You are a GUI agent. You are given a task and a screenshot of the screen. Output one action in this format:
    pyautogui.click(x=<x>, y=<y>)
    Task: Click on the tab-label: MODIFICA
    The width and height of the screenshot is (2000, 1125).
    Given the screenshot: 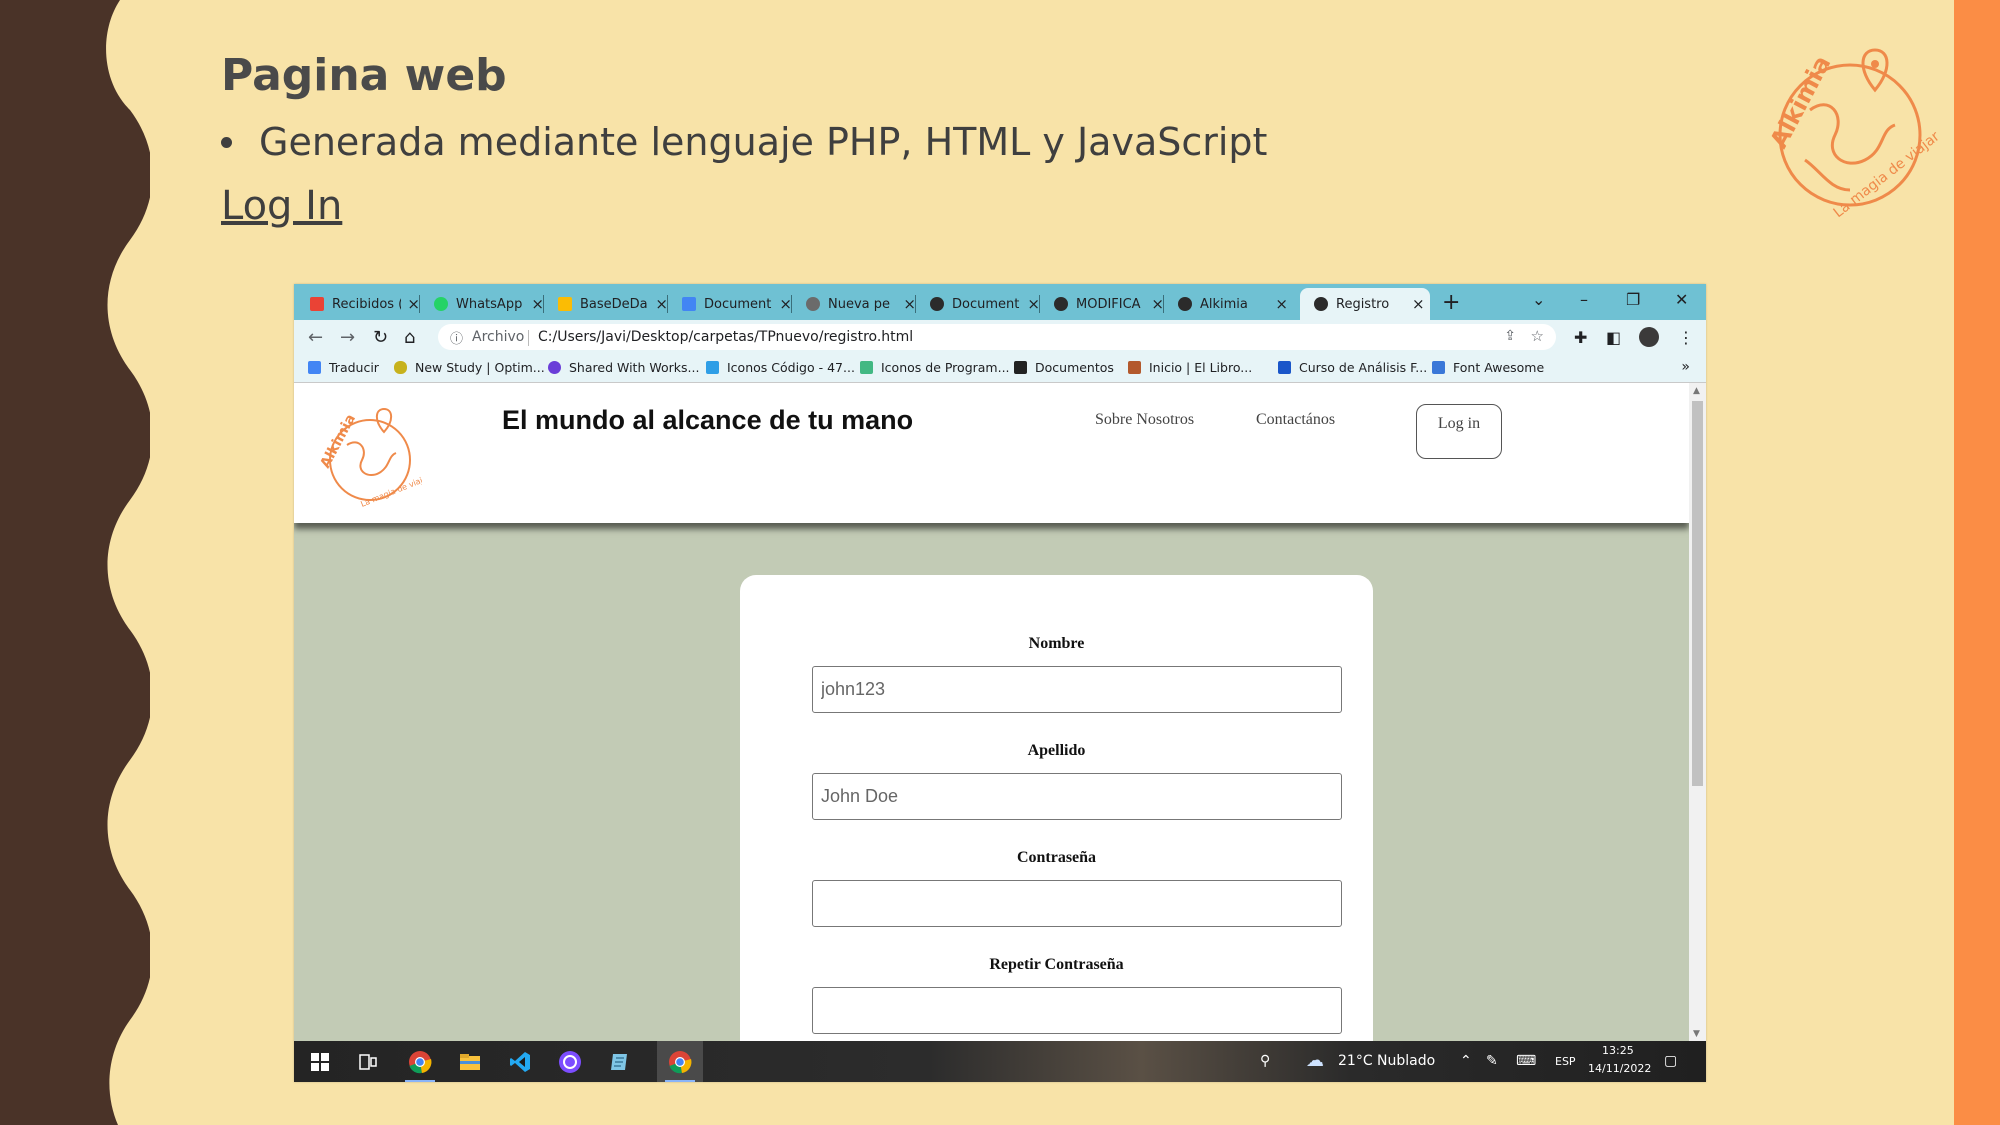 What is the action you would take?
    pyautogui.click(x=1108, y=304)
    